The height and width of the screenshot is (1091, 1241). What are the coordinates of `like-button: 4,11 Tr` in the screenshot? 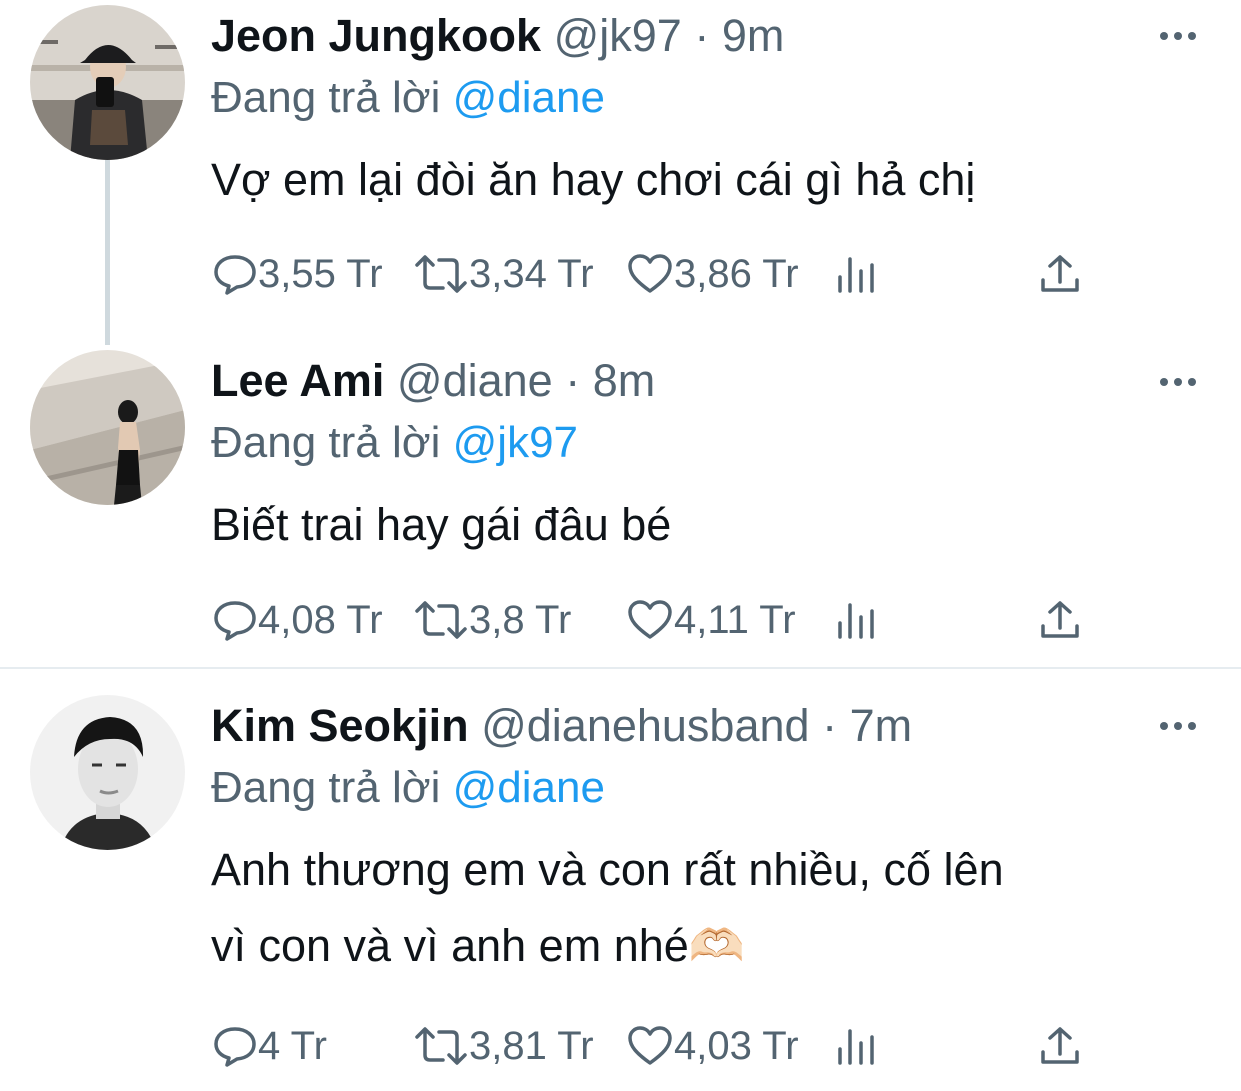 It's located at (711, 620).